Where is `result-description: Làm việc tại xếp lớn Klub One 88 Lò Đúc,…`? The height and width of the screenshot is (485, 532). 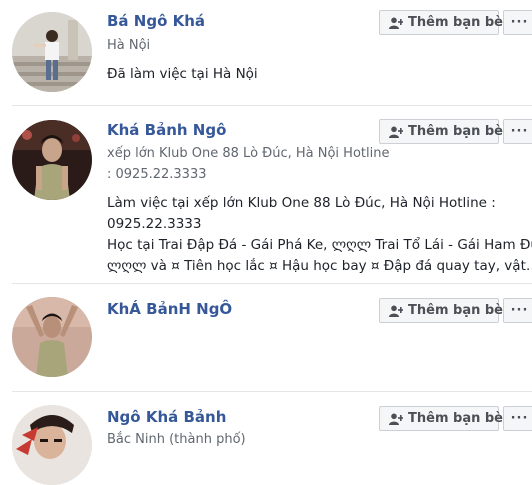 result-description: Làm việc tại xếp lớn Klub One 88 Lò Đúc,… is located at coordinates (319, 235).